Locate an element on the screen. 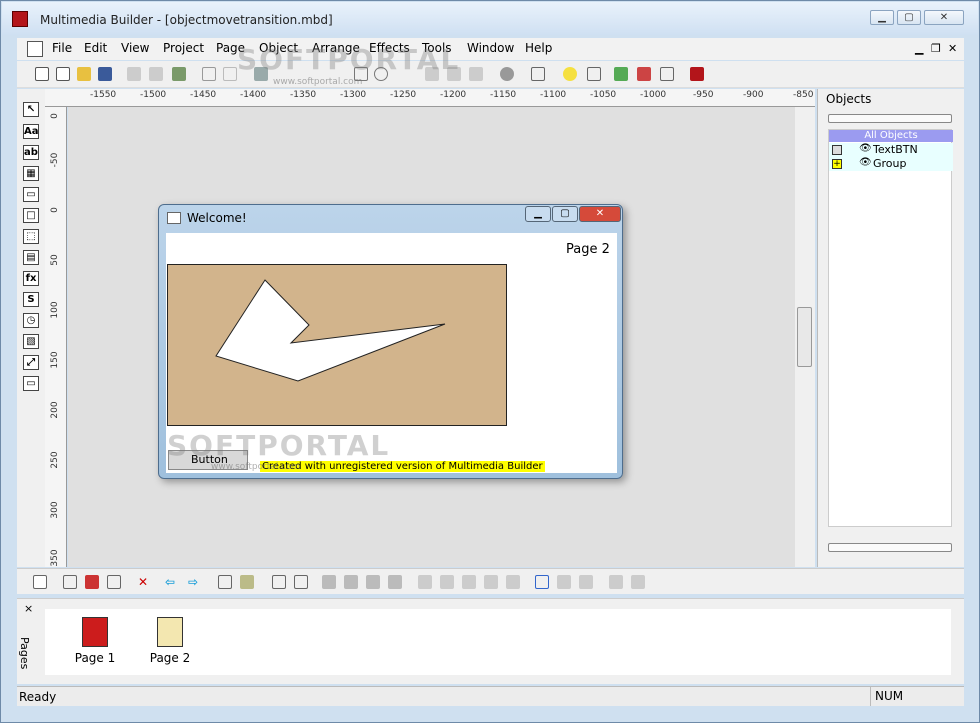 This screenshot has height=723, width=980. page-thumbnail: Page 2 is located at coordinates (170, 641).